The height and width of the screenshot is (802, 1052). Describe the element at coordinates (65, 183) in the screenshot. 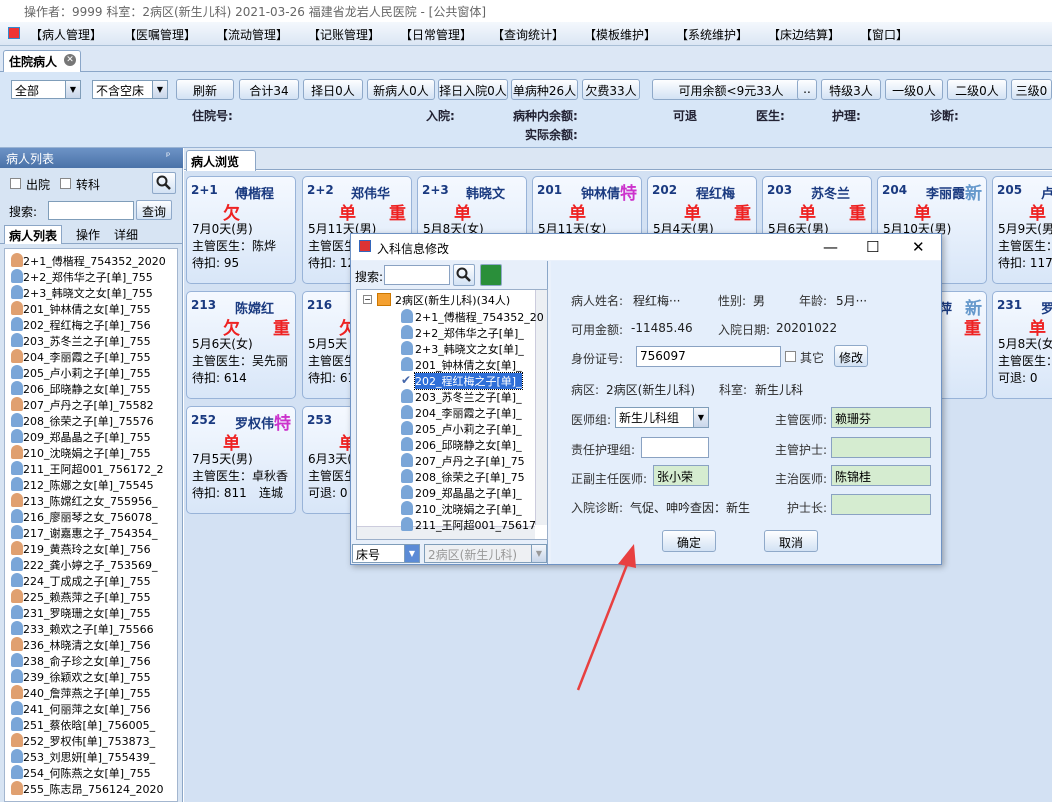

I see `transfer-checkbox` at that location.